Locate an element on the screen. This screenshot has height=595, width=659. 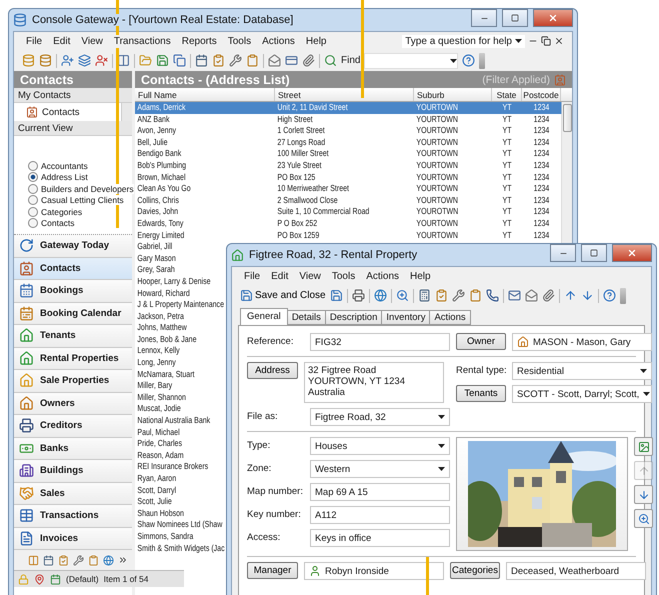
nav-button: Owners is located at coordinates (73, 403).